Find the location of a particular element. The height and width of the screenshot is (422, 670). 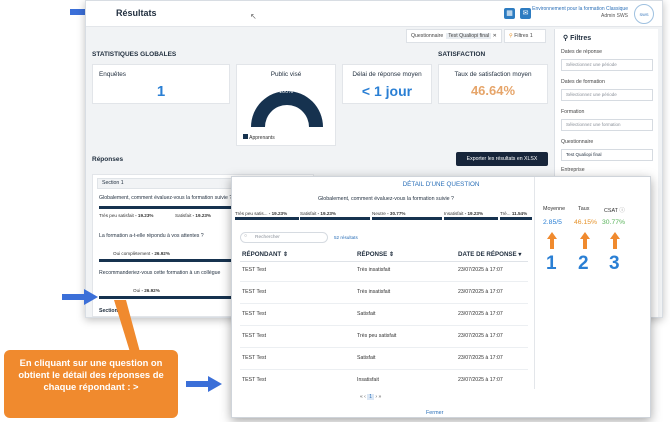

dates-formation-input: Sélectionnez une période is located at coordinates (607, 95).